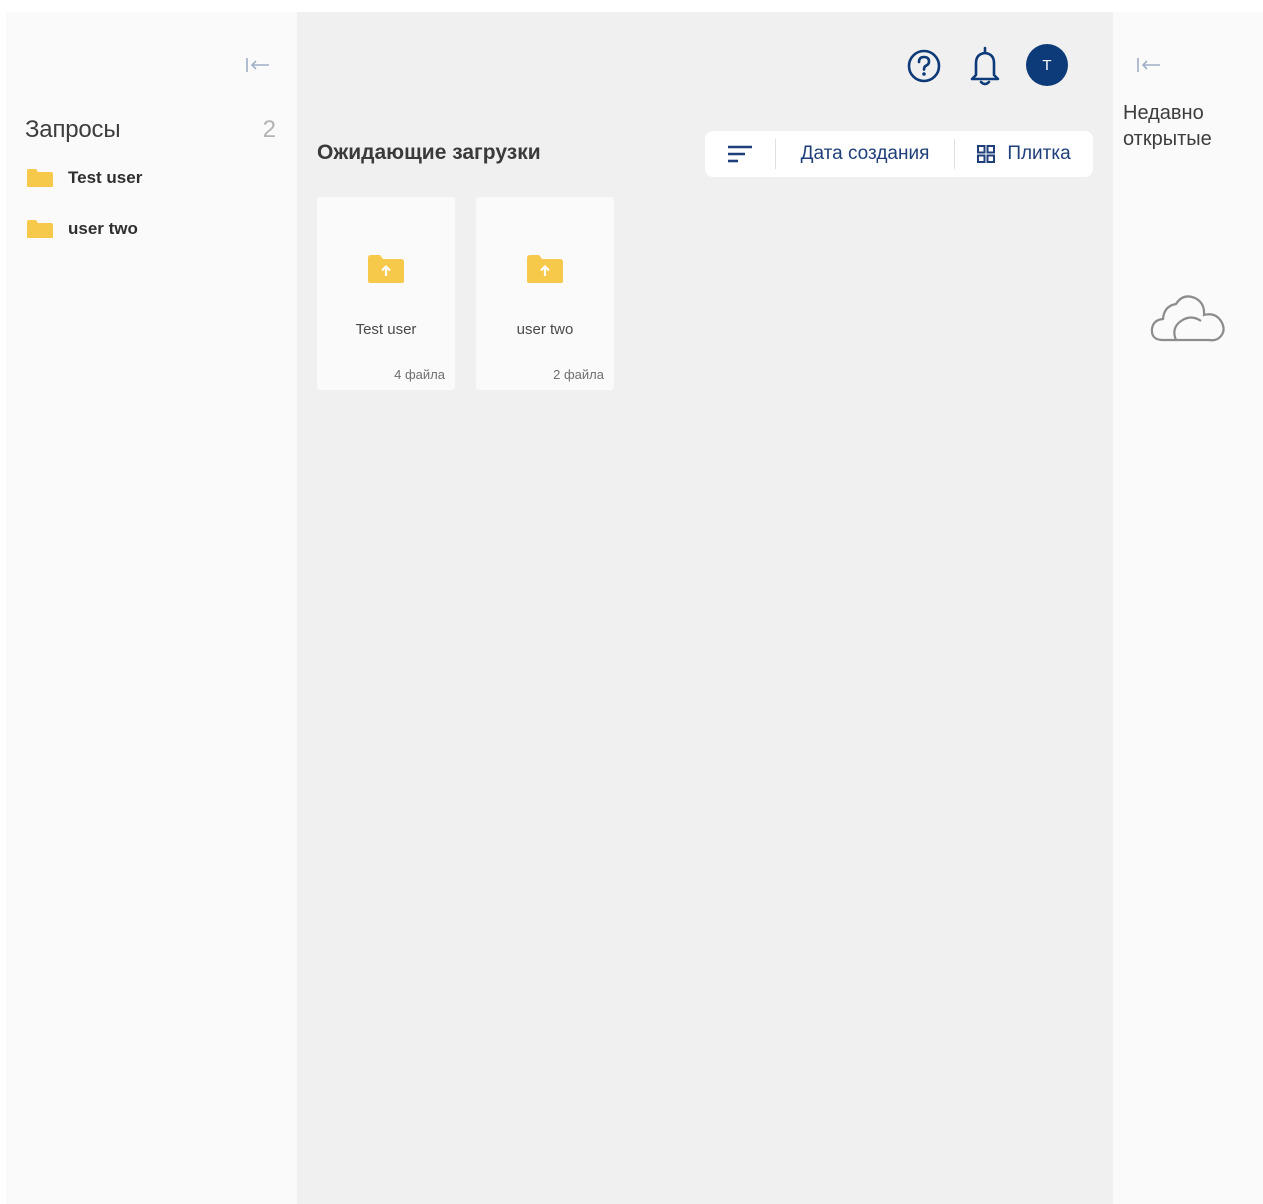  I want to click on avatar: T, so click(1047, 65).